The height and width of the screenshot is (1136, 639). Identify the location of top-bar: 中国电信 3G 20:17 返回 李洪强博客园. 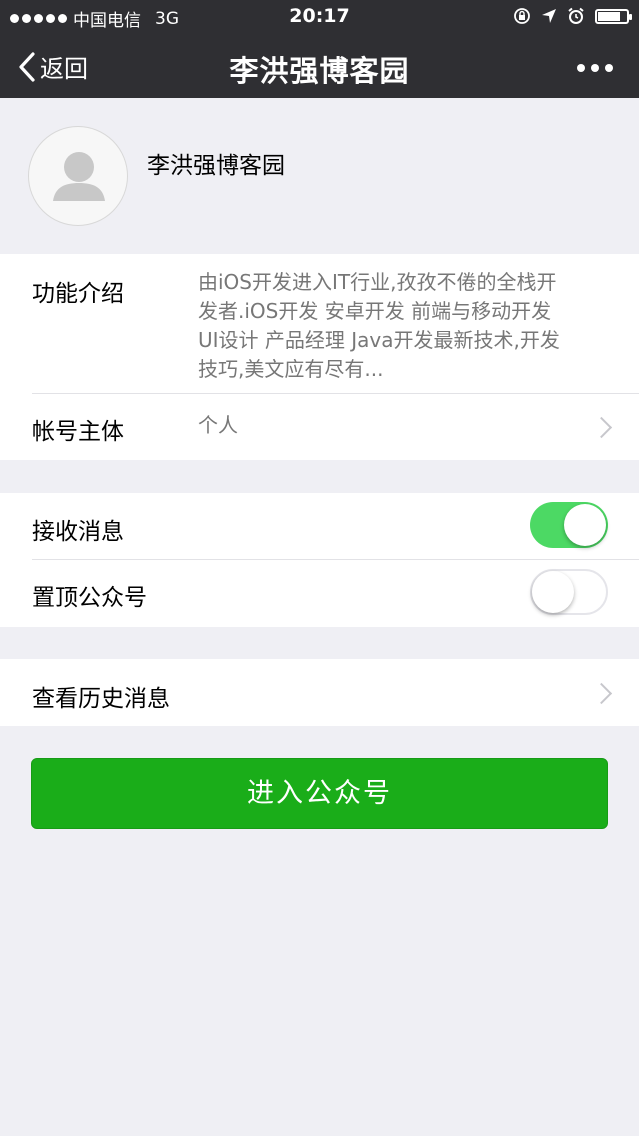
(319, 49).